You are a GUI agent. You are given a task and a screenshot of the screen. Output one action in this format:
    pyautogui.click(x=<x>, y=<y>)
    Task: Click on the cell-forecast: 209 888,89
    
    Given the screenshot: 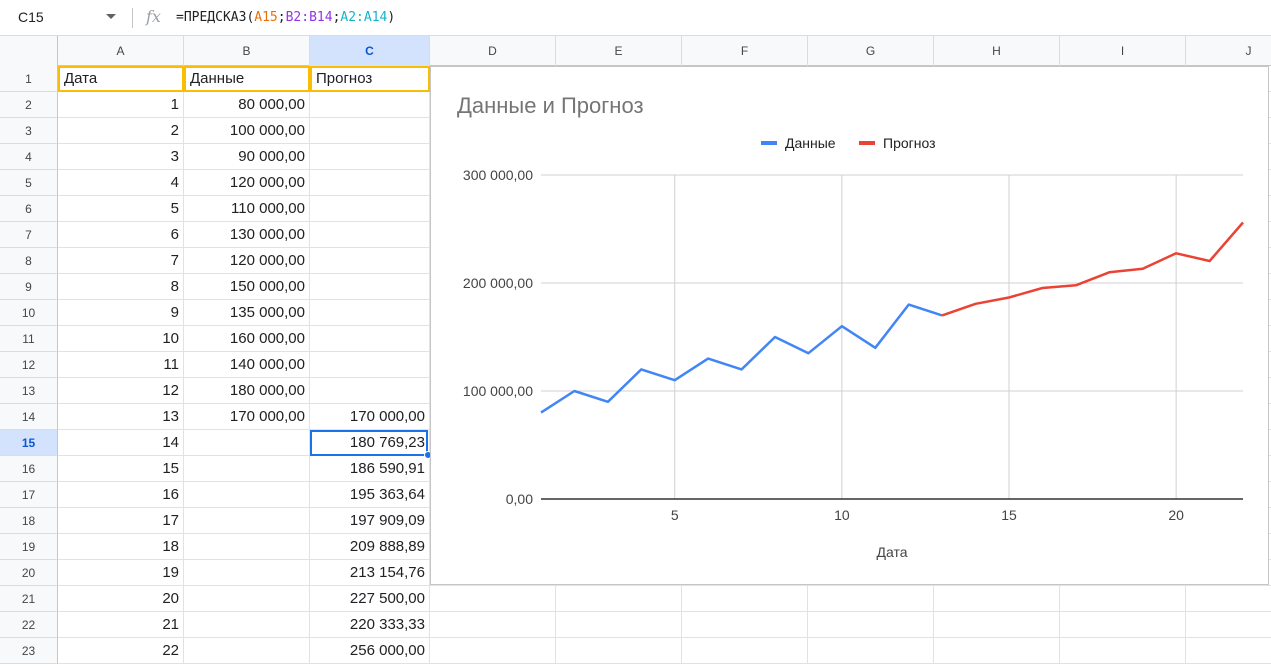 What is the action you would take?
    pyautogui.click(x=370, y=547)
    